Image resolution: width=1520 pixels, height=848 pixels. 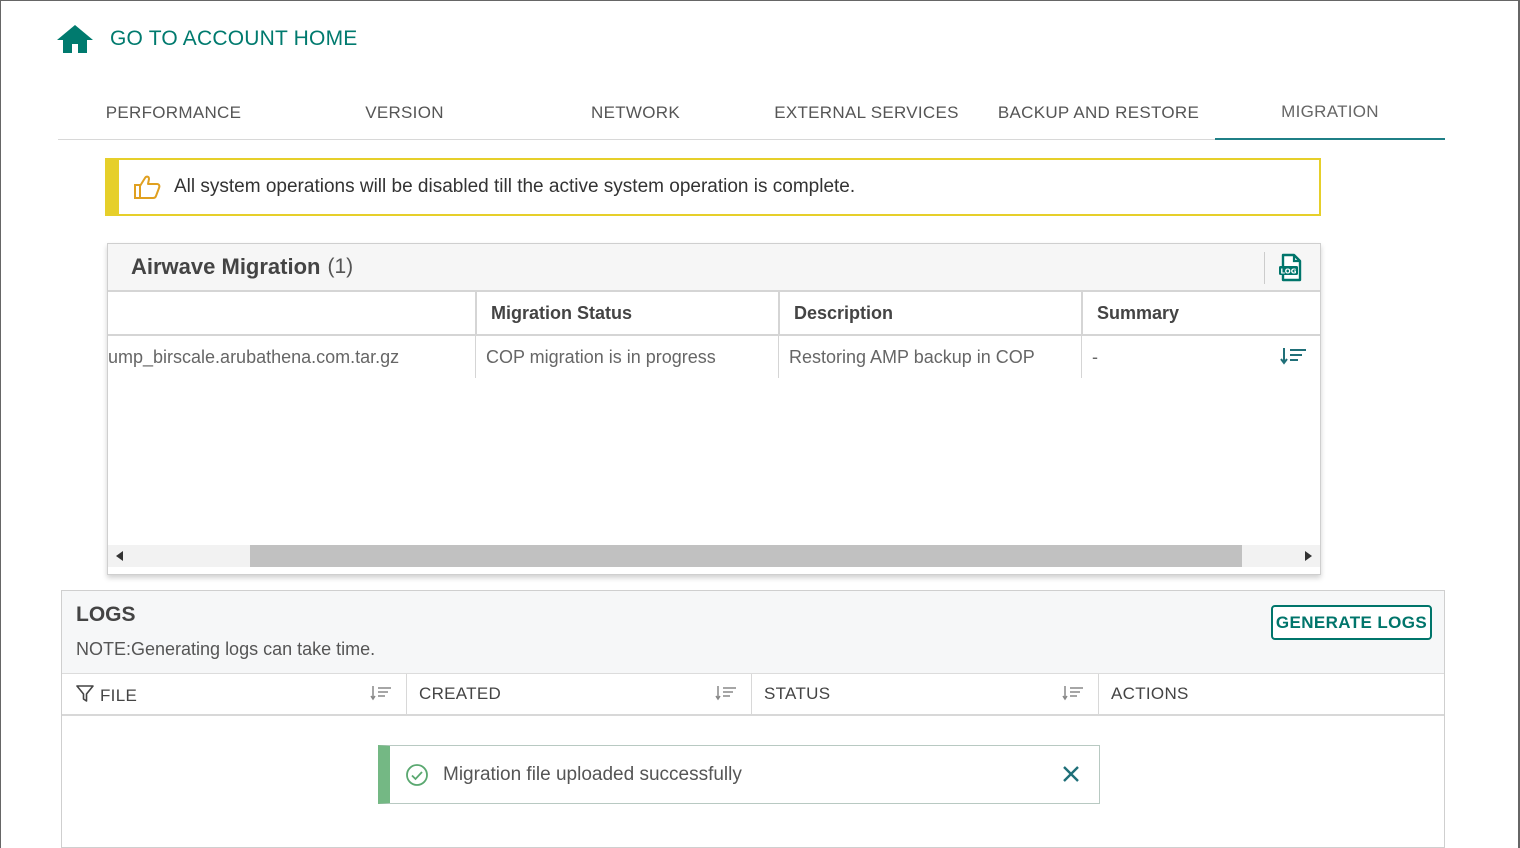 What do you see at coordinates (234, 694) in the screenshot?
I see `column-header-file: FILE` at bounding box center [234, 694].